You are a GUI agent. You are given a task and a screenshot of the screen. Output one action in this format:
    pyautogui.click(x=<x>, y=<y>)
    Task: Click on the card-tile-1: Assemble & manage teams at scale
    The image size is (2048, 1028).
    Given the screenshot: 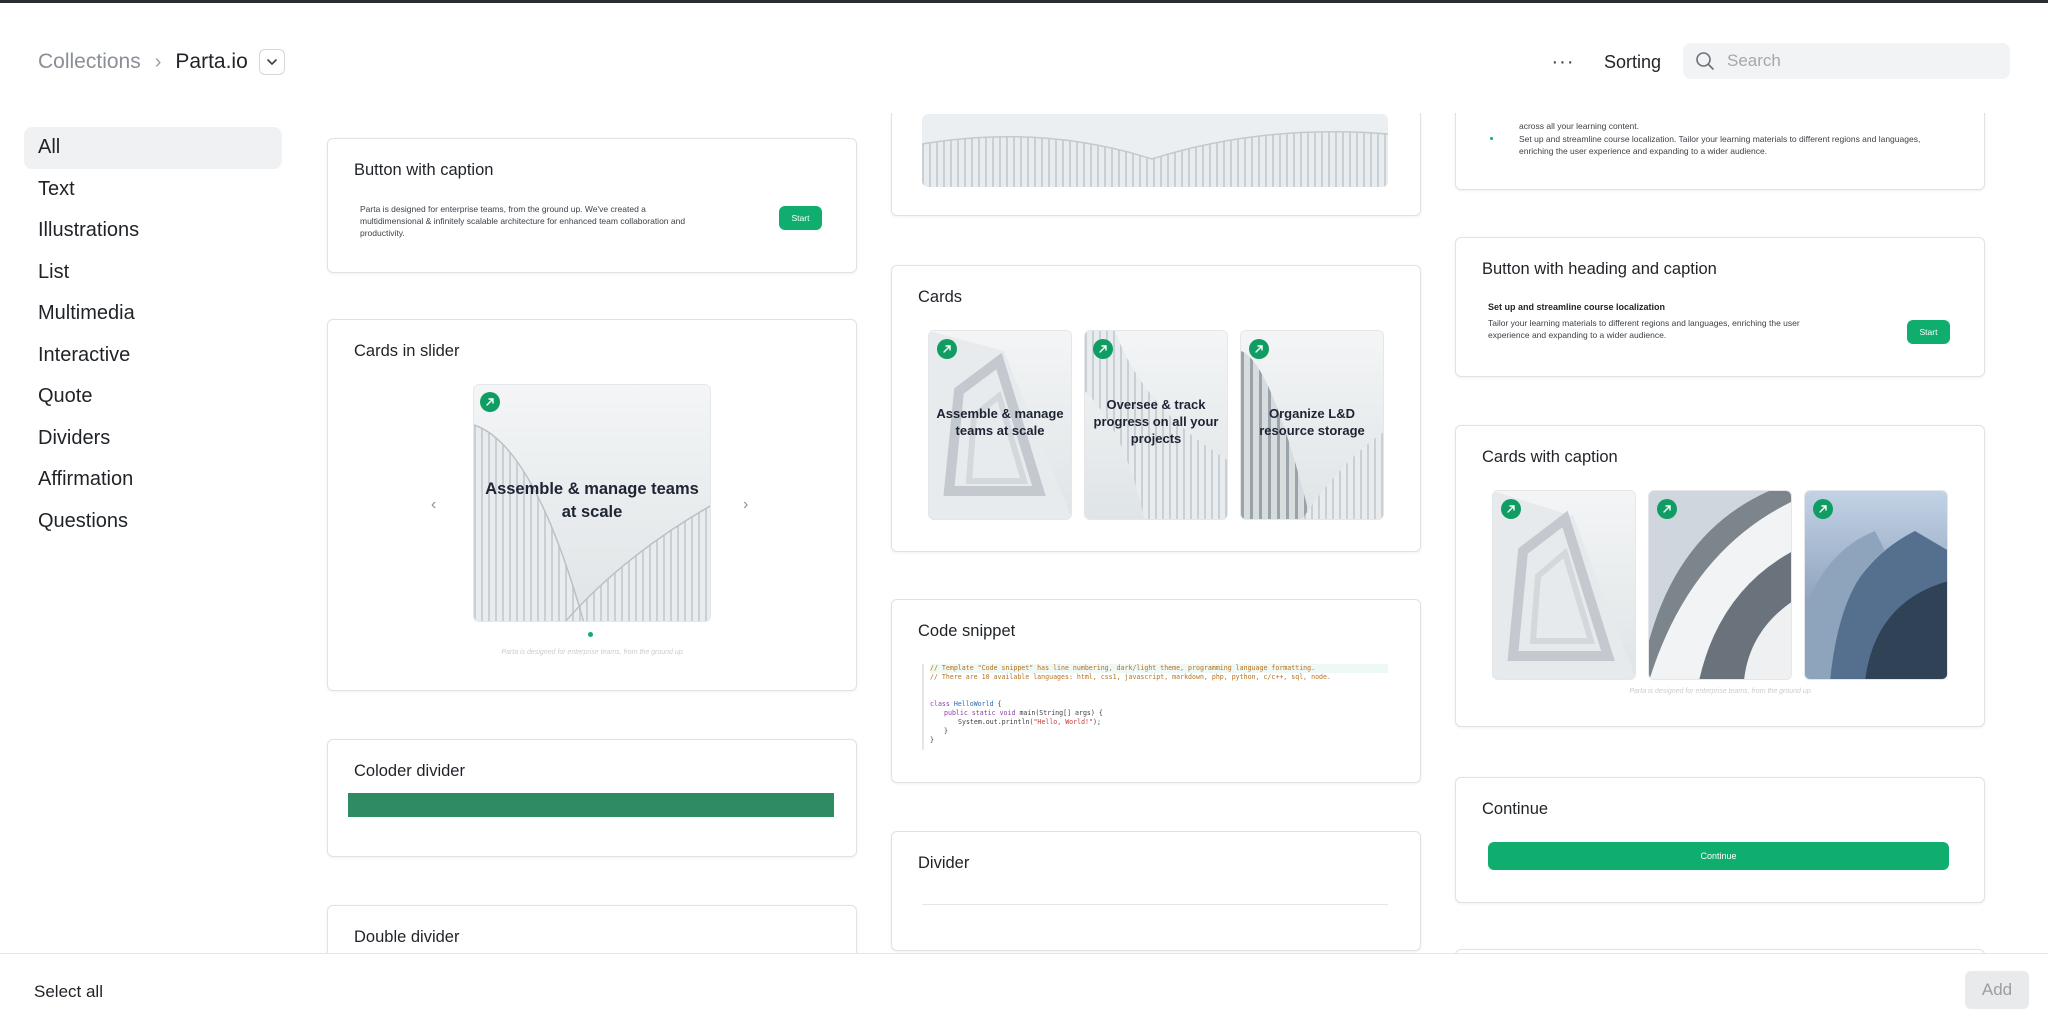 What is the action you would take?
    pyautogui.click(x=1000, y=425)
    